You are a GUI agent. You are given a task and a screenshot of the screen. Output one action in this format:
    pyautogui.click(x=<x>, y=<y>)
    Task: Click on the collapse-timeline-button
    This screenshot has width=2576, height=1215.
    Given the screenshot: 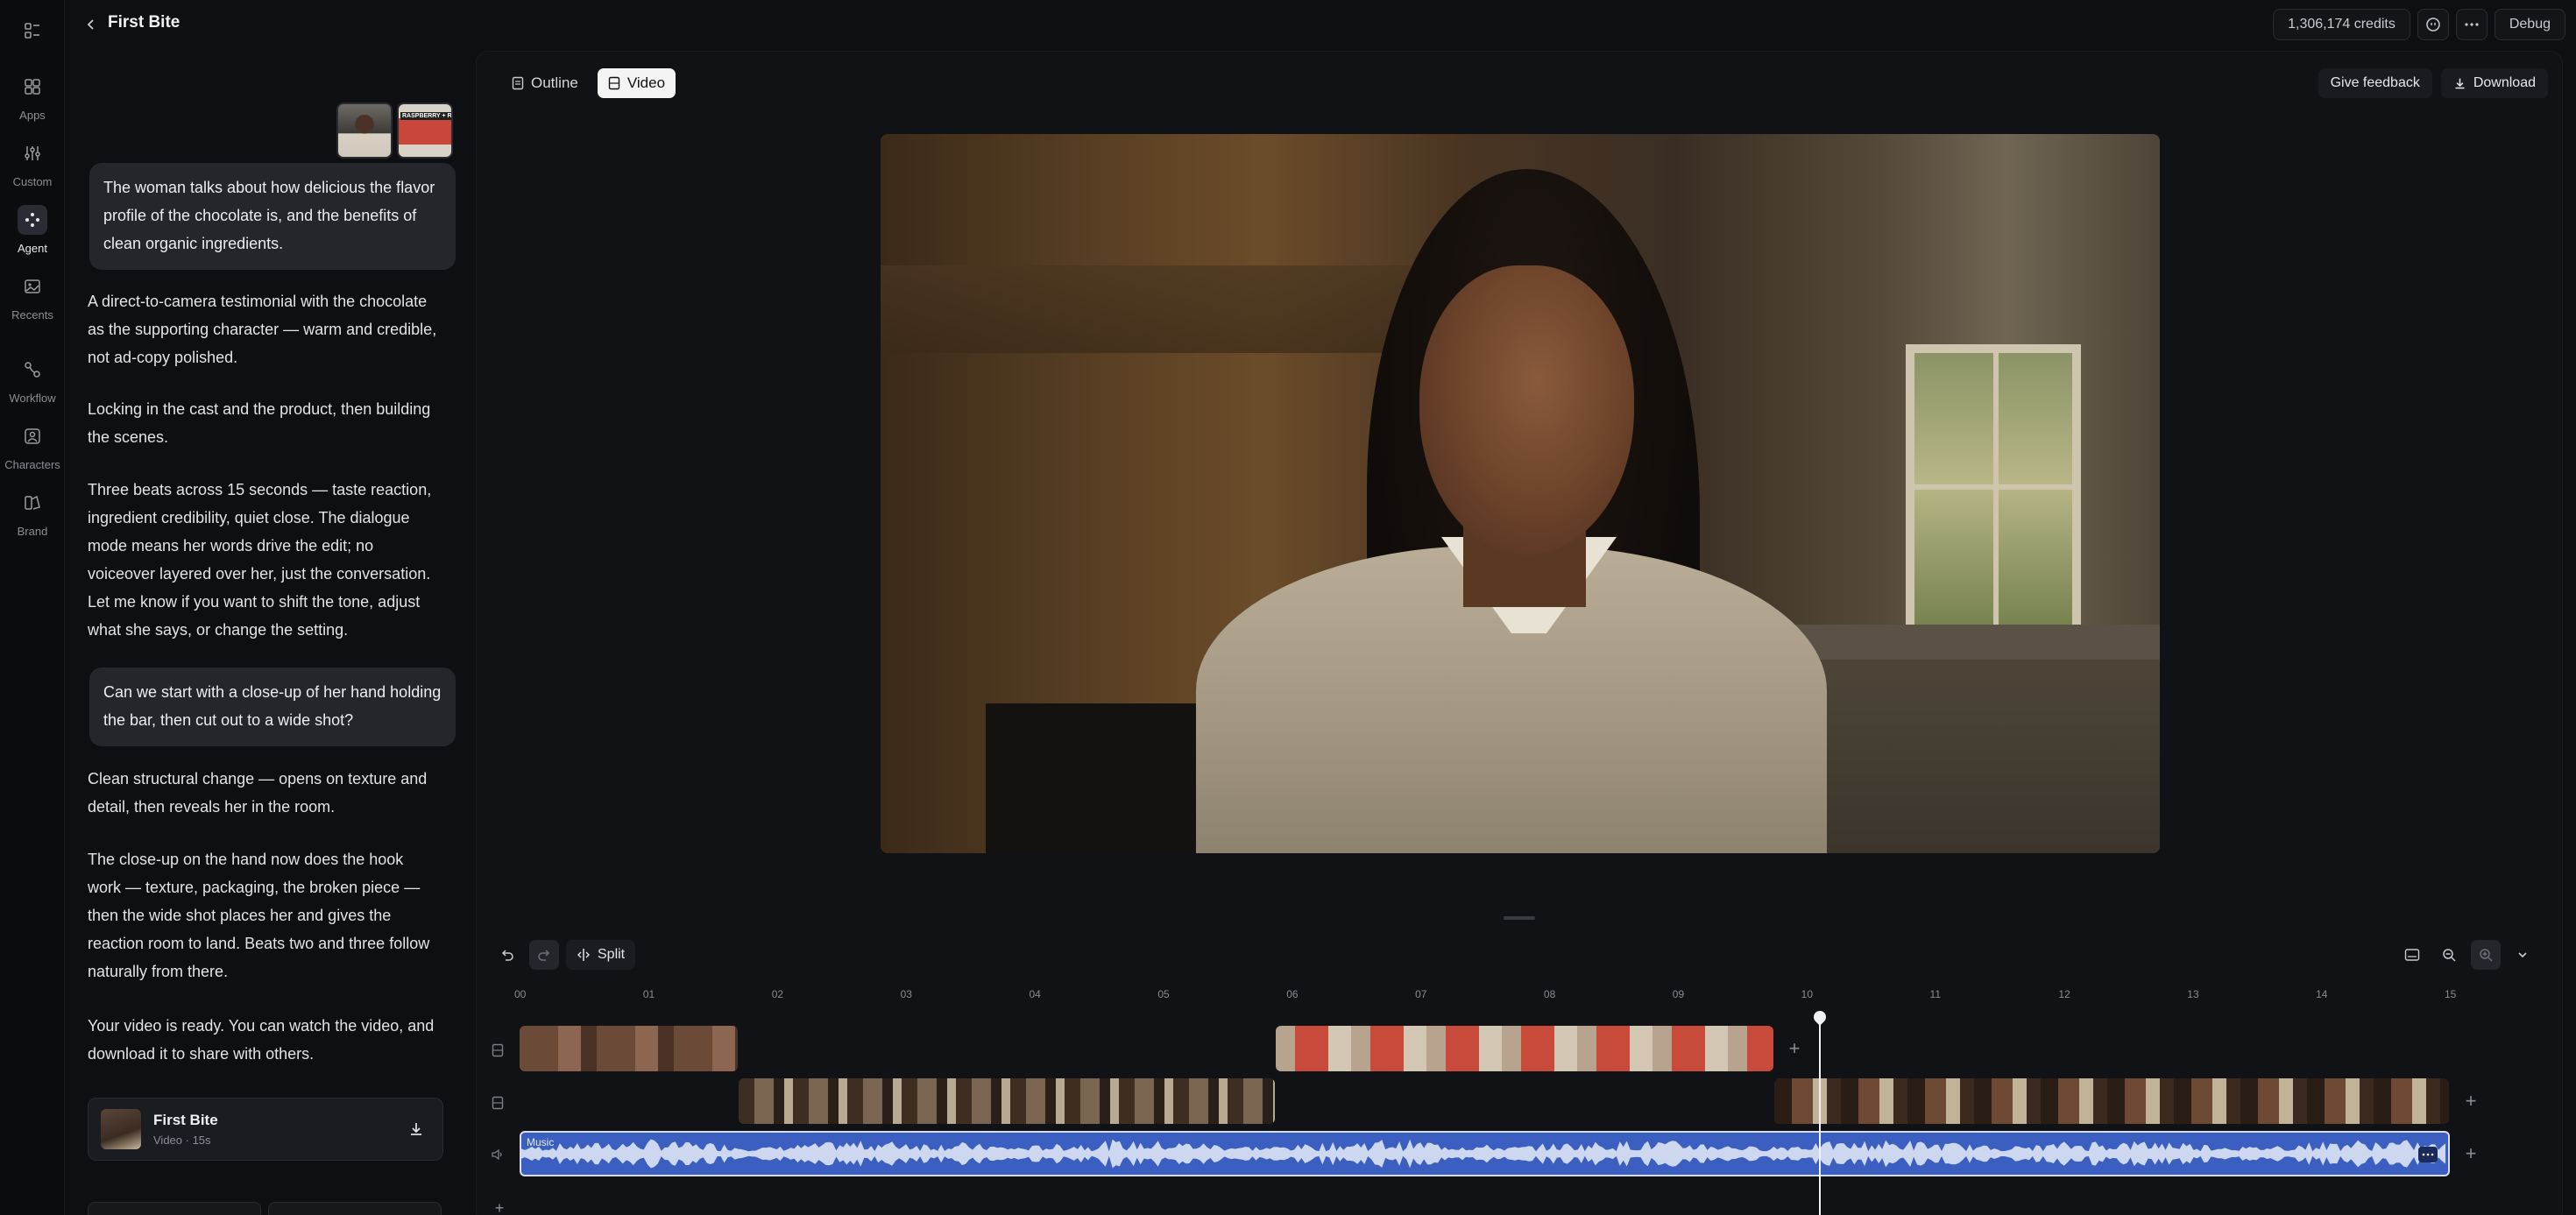 What is the action you would take?
    pyautogui.click(x=2522, y=955)
    